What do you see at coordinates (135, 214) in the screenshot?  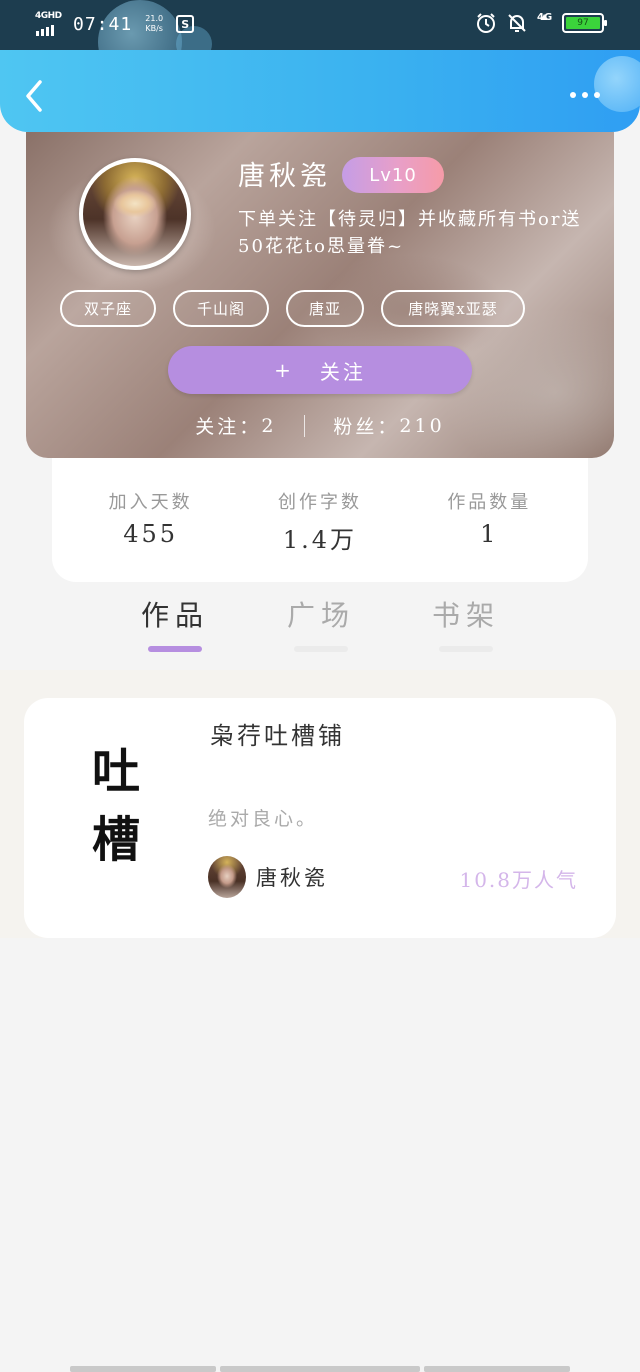 I see `avatar` at bounding box center [135, 214].